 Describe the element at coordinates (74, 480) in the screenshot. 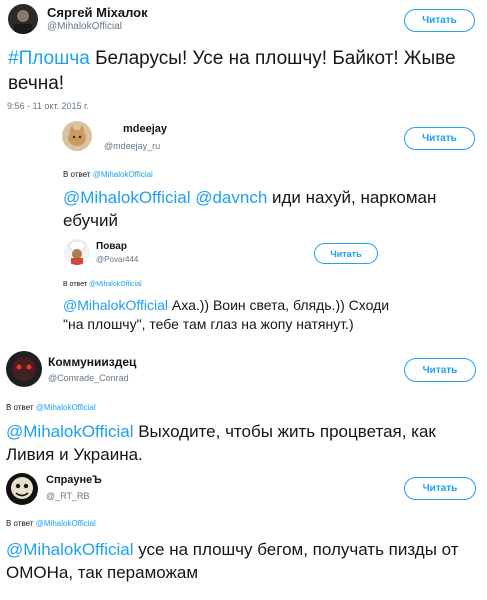

I see `author-name: СпраунеЪ` at that location.